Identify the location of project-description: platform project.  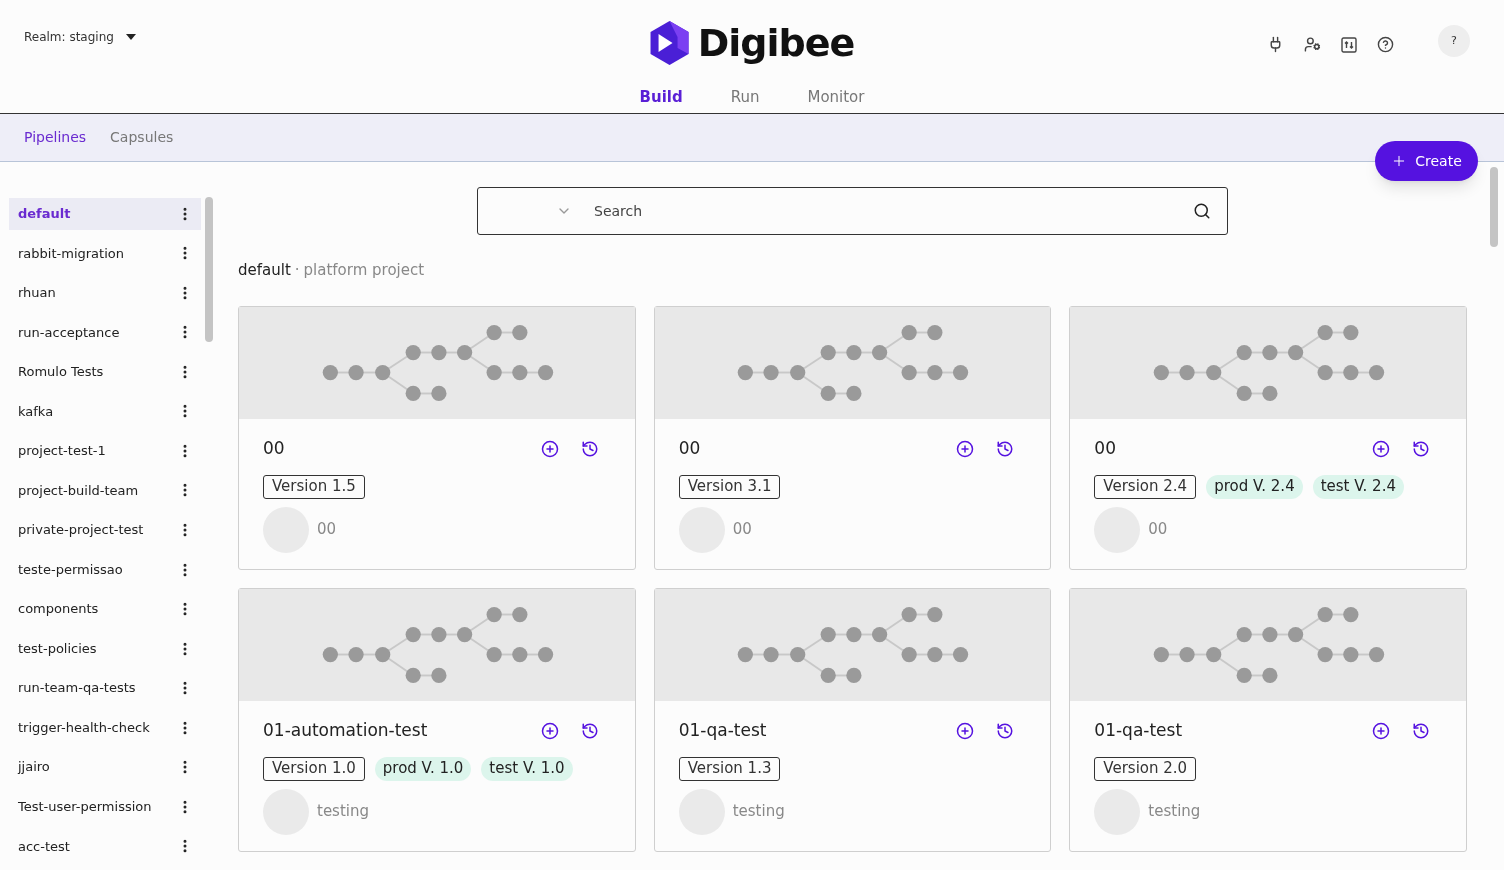
(364, 270).